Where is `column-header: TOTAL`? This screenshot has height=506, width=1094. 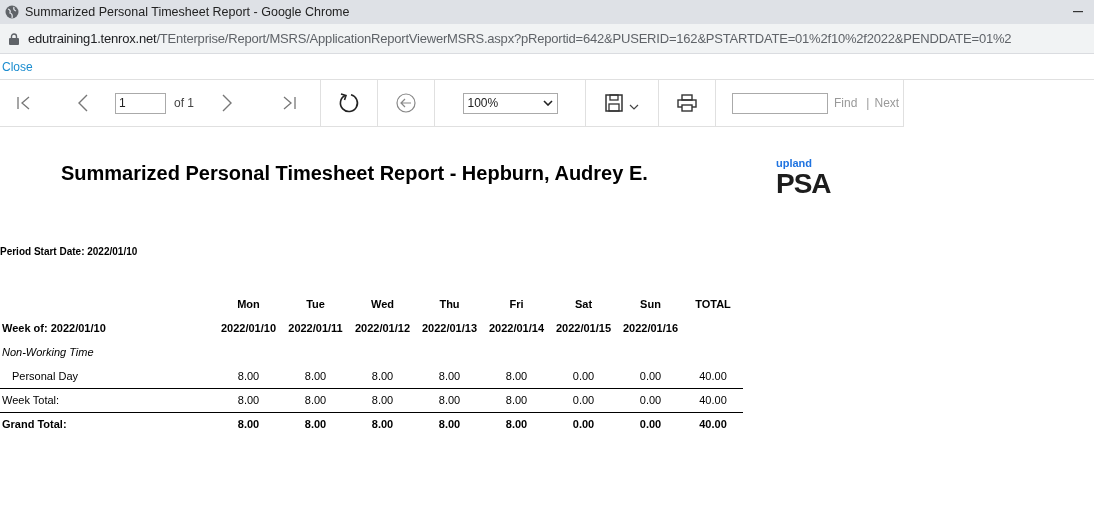
column-header: TOTAL is located at coordinates (713, 304).